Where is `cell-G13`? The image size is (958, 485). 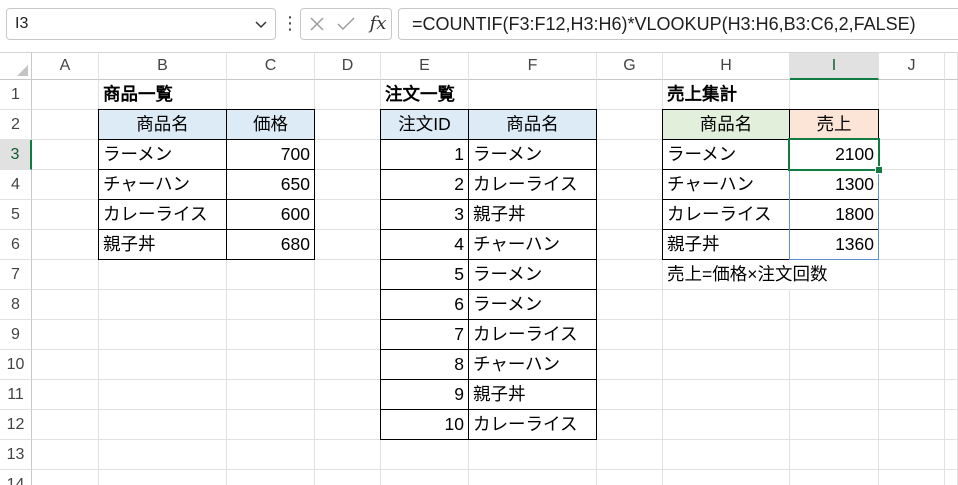
cell-G13 is located at coordinates (630, 455).